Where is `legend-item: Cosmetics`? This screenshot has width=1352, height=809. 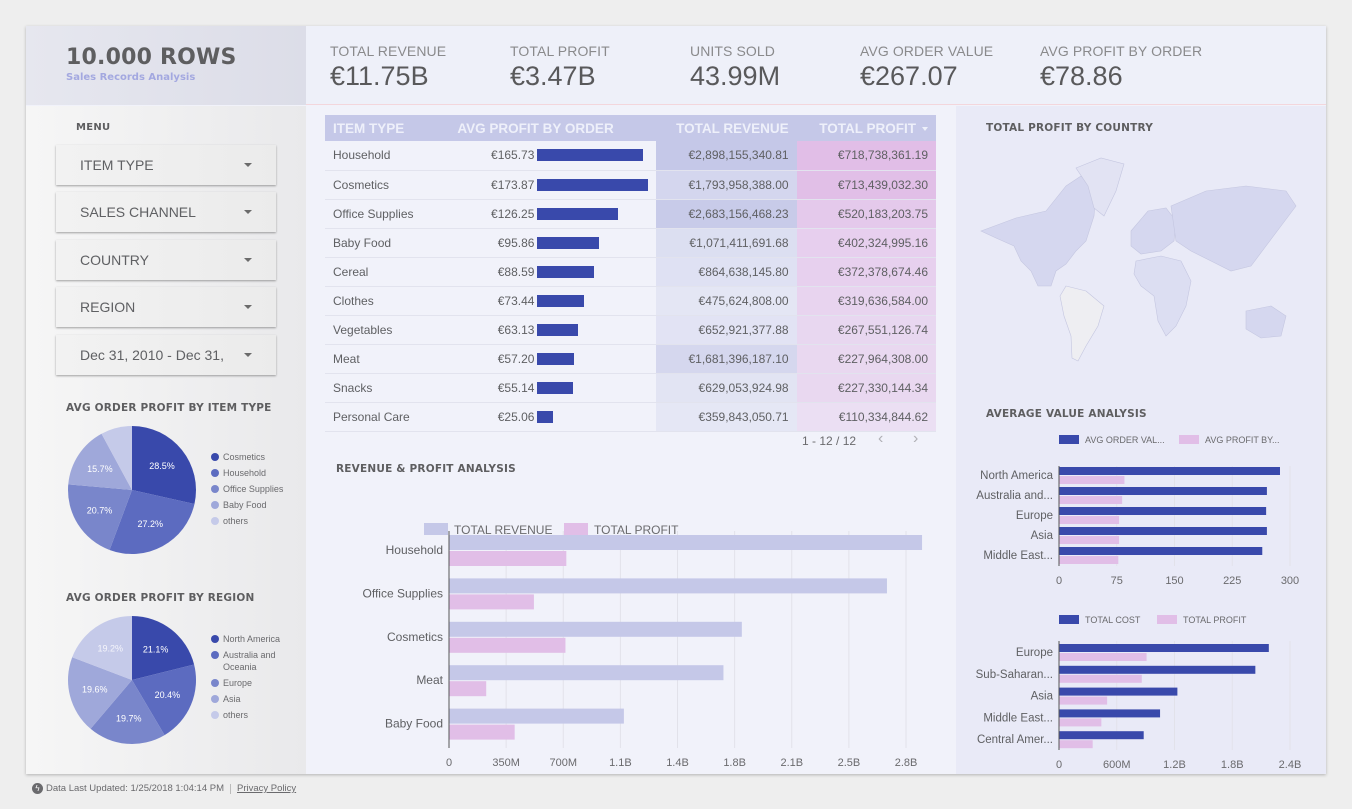 legend-item: Cosmetics is located at coordinates (247, 457).